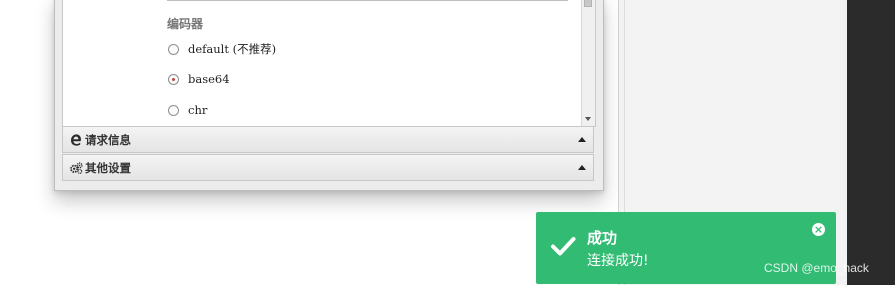 The image size is (895, 285). Describe the element at coordinates (232, 49) in the screenshot. I see `radio-label-default: default (不推荐)` at that location.